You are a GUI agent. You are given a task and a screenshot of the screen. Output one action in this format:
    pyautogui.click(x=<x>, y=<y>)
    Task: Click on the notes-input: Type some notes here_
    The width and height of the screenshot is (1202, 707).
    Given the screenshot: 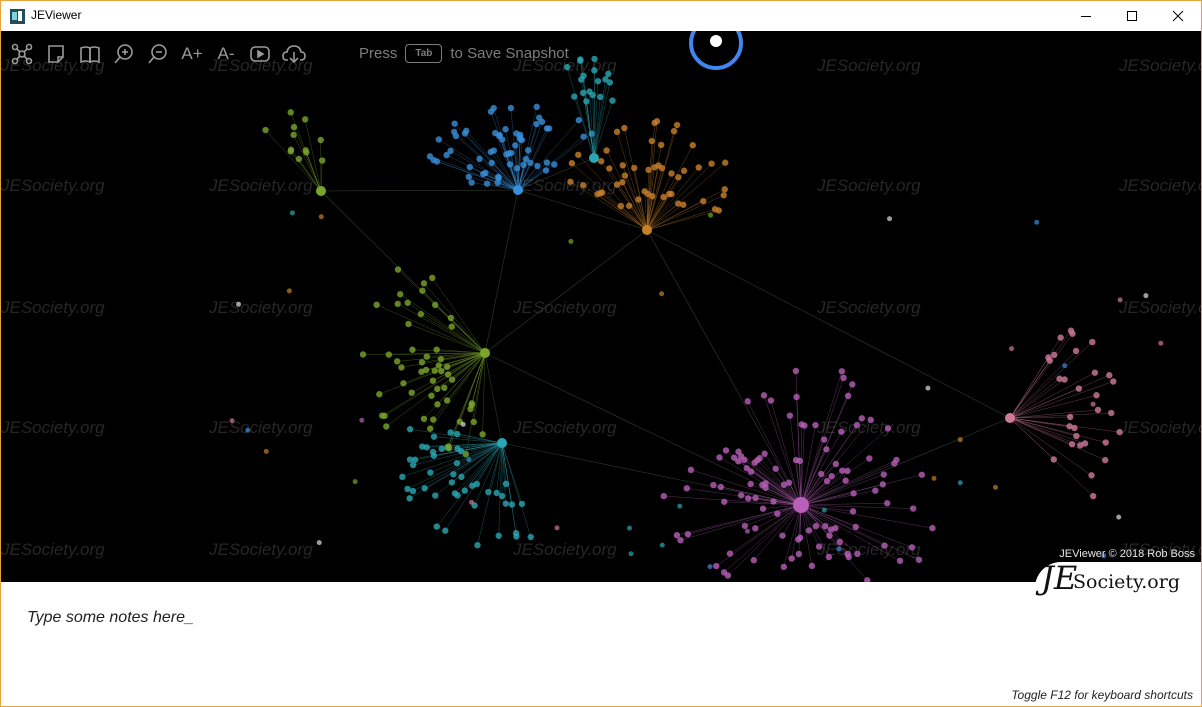 What is the action you would take?
    pyautogui.click(x=110, y=618)
    